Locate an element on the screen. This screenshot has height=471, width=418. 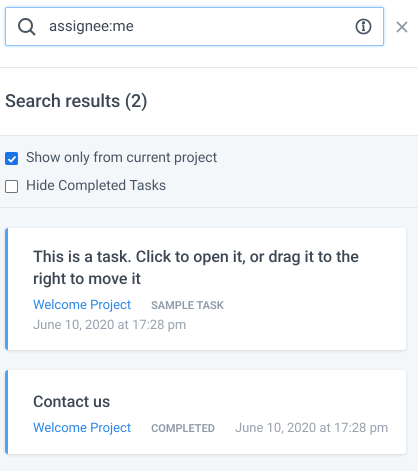
search-field: assignee:me is located at coordinates (196, 26).